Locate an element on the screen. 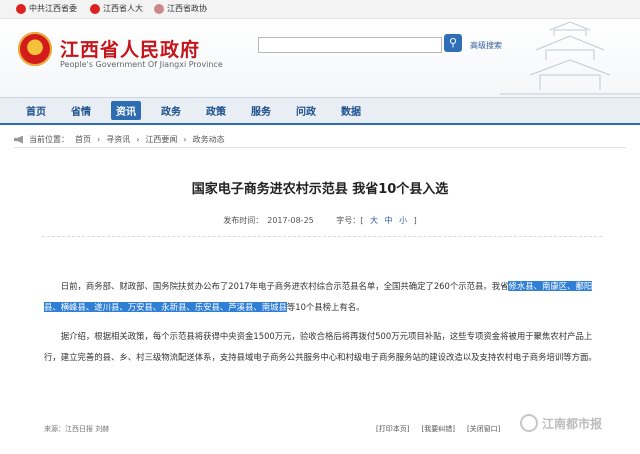 This screenshot has height=454, width=640. top-bar: 中共江西省委 江西省人大 江西省政协 is located at coordinates (320, 9).